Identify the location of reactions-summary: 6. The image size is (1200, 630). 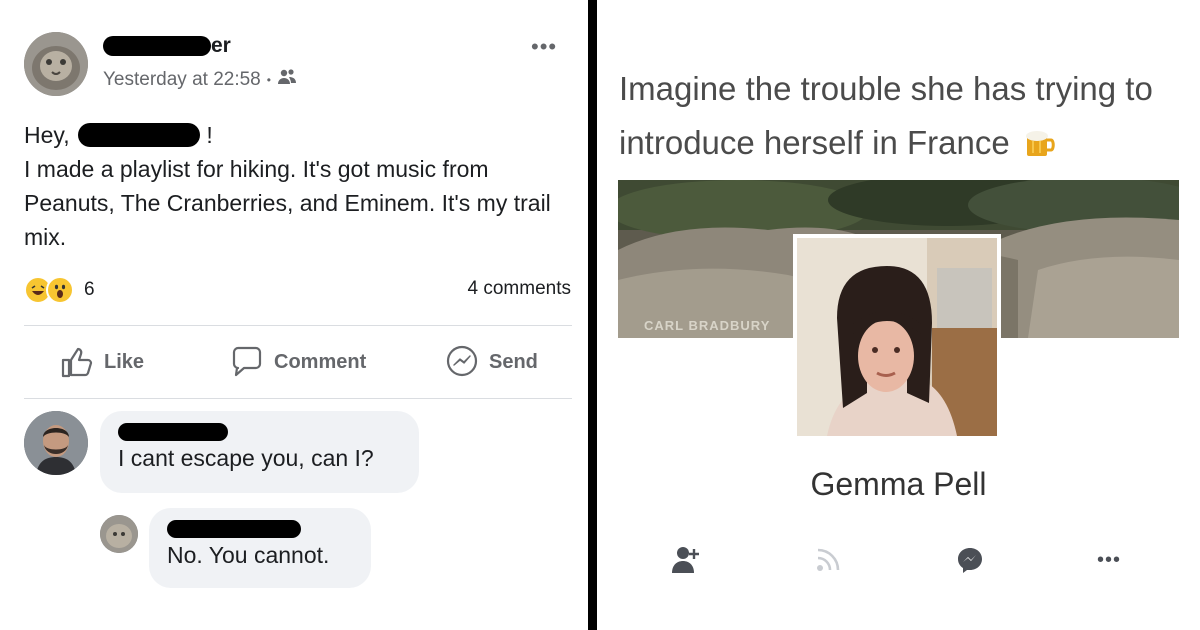
(59, 290).